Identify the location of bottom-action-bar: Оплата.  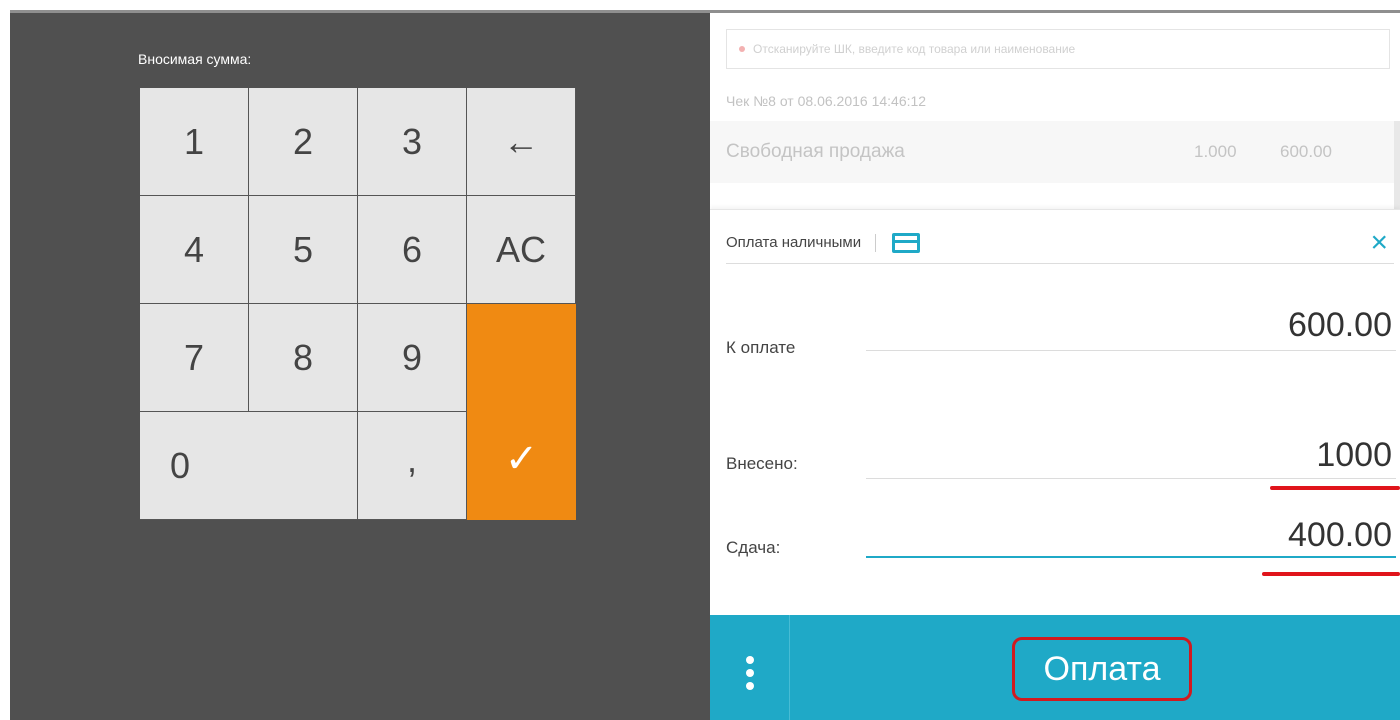
(1055, 667).